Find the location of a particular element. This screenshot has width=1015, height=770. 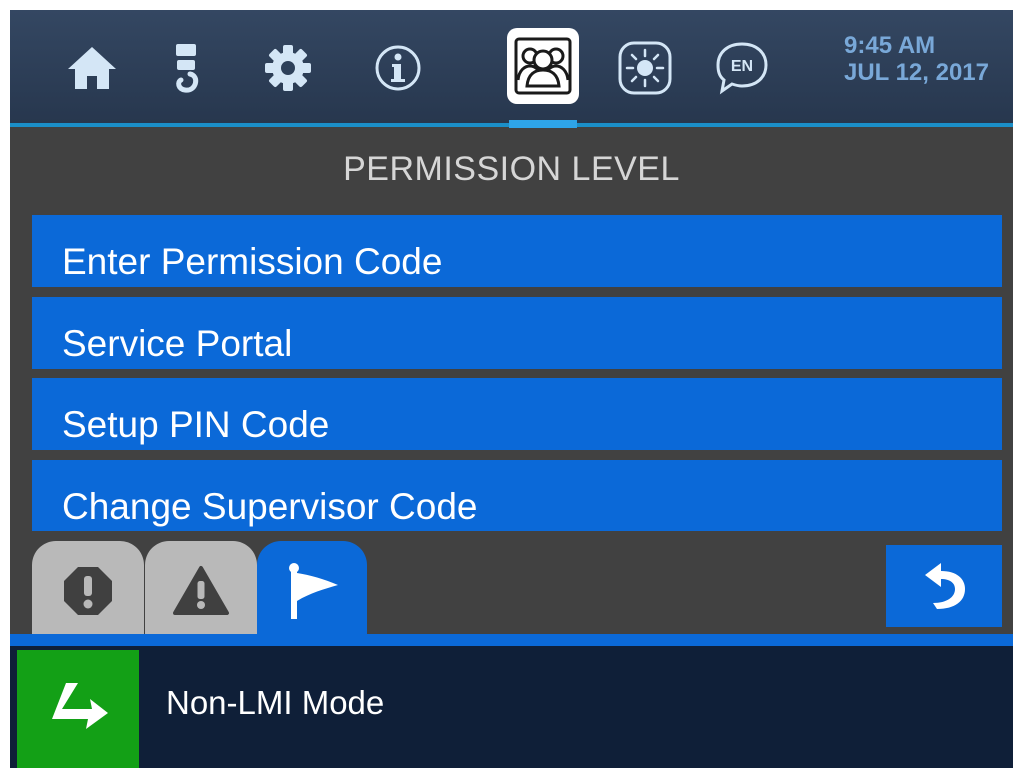

info-icon is located at coordinates (398, 68).